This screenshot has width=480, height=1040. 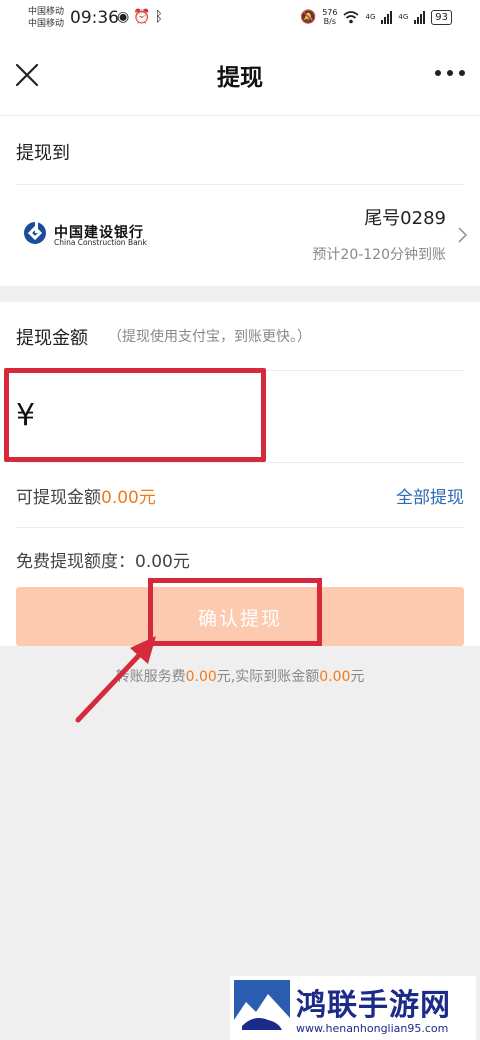 What do you see at coordinates (335, 677) in the screenshot?
I see `actual-amount-value: 0.00` at bounding box center [335, 677].